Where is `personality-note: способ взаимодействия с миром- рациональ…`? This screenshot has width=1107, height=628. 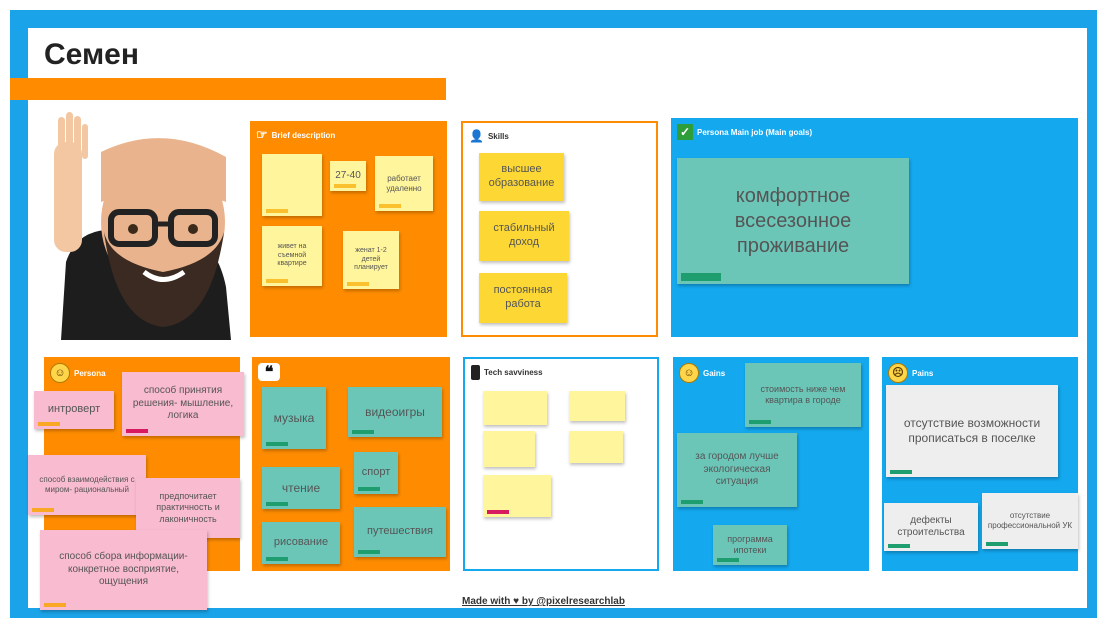 personality-note: способ взаимодействия с миром- рациональ… is located at coordinates (87, 485).